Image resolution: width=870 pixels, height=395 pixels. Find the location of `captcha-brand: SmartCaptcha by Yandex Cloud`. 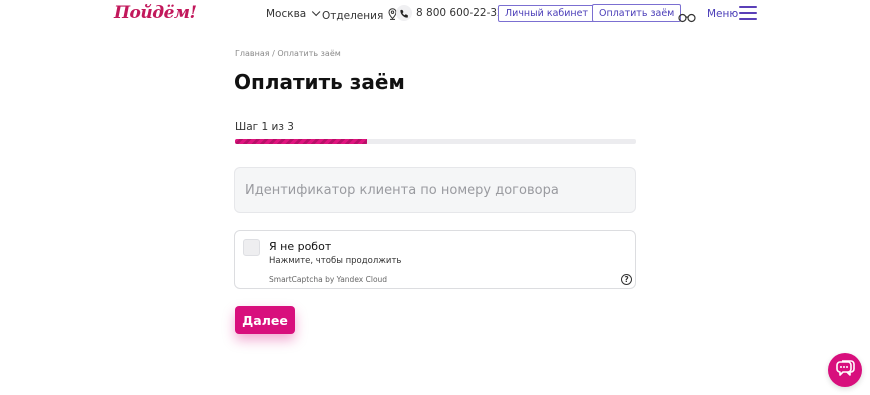

captcha-brand: SmartCaptcha by Yandex Cloud is located at coordinates (328, 279).